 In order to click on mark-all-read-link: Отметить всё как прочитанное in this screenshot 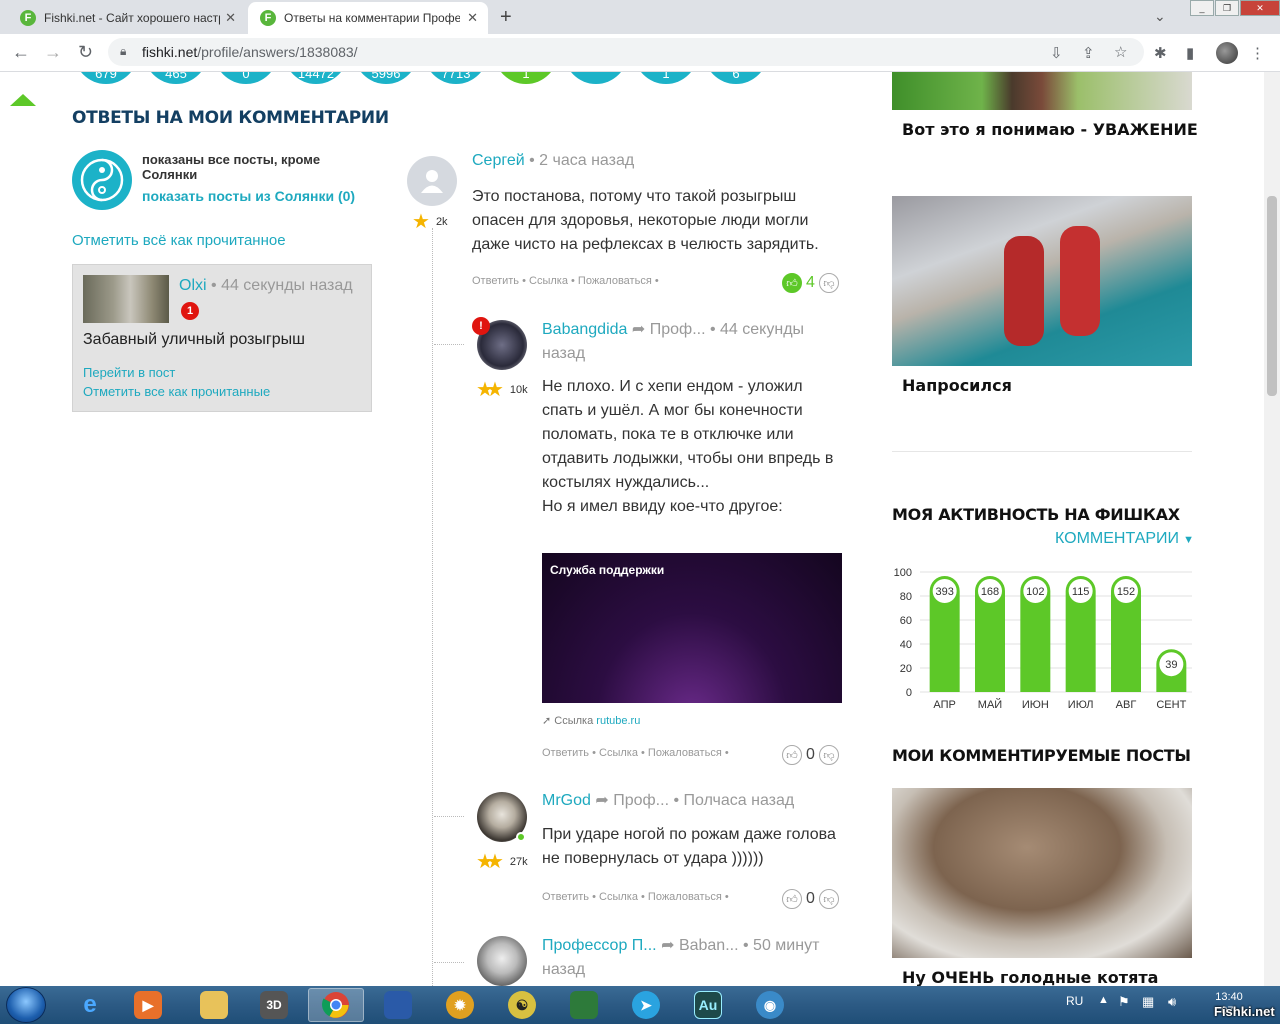, I will do `click(179, 240)`.